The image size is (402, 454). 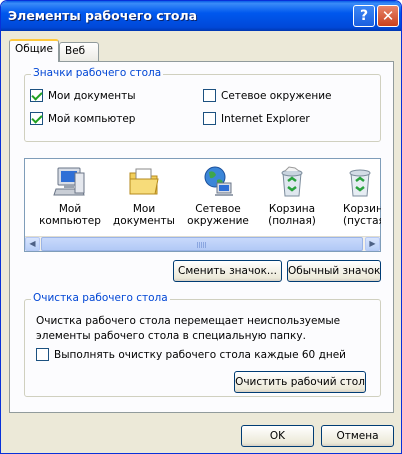 I want to click on checkbox-my-computer: Мой компьютер, so click(x=82, y=118).